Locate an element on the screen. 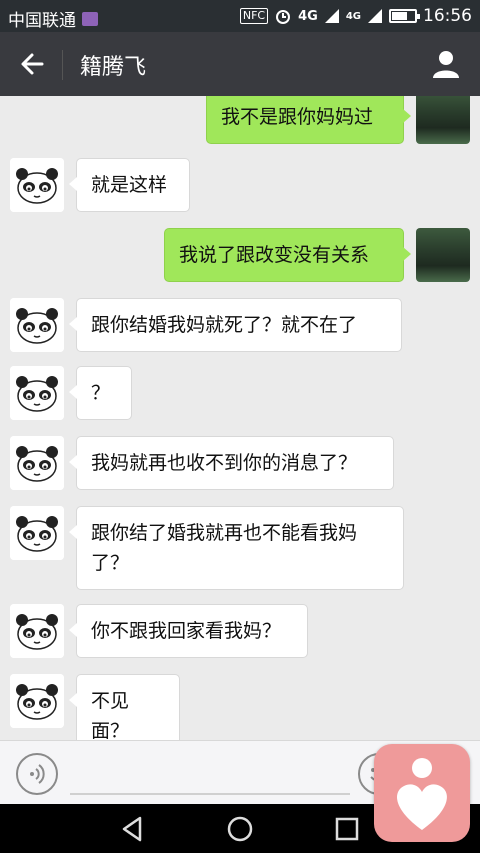  sent-message-bubble: 我不是跟你妈妈过 is located at coordinates (308, 120).